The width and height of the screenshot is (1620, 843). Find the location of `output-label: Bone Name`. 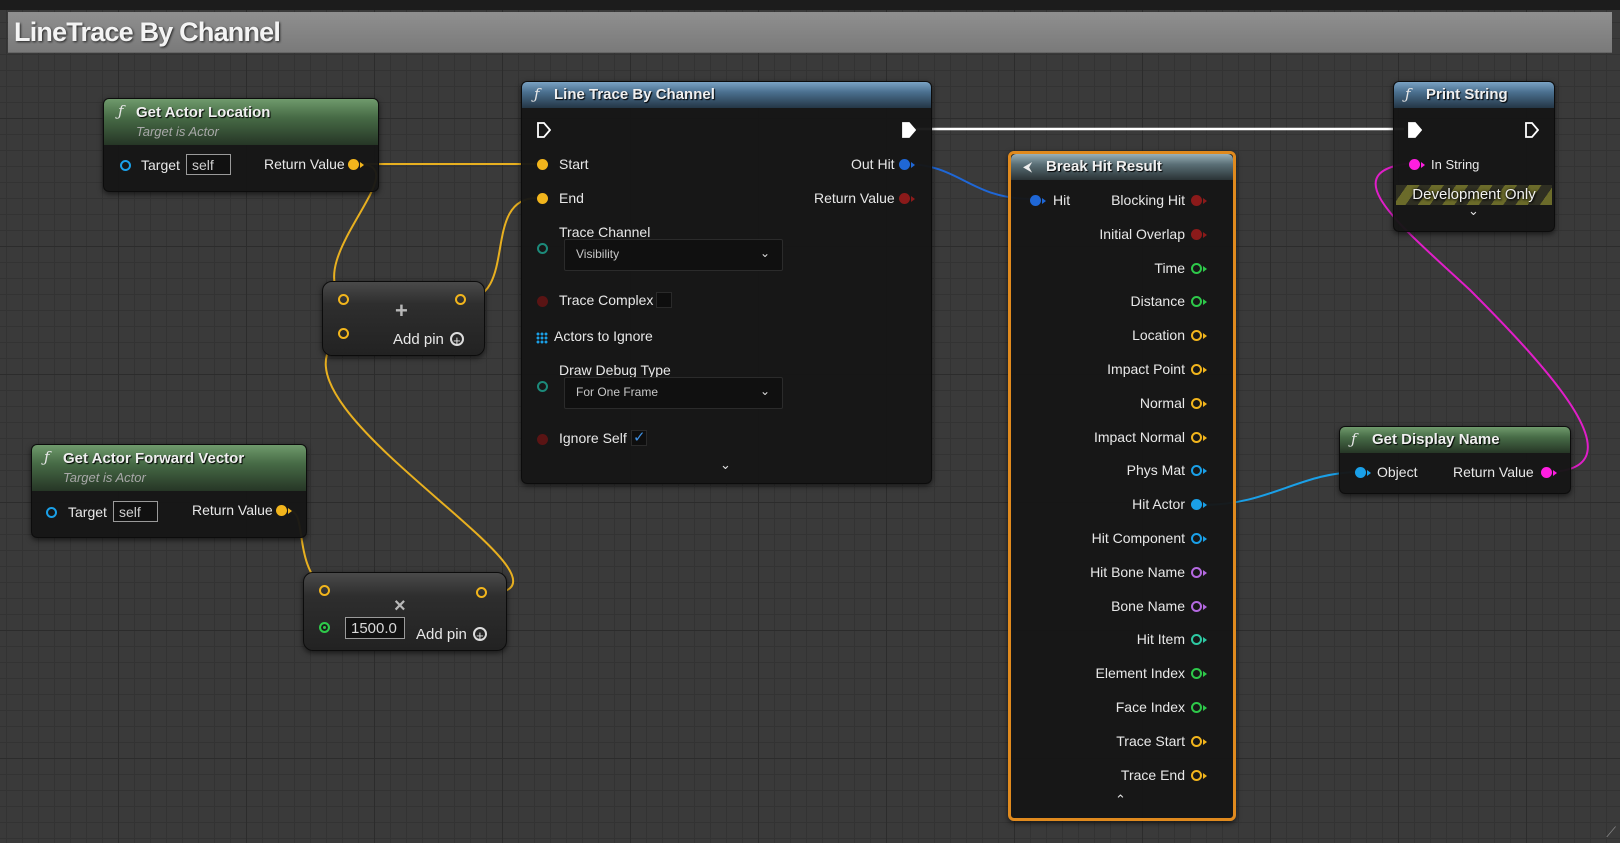

output-label: Bone Name is located at coordinates (1148, 605).